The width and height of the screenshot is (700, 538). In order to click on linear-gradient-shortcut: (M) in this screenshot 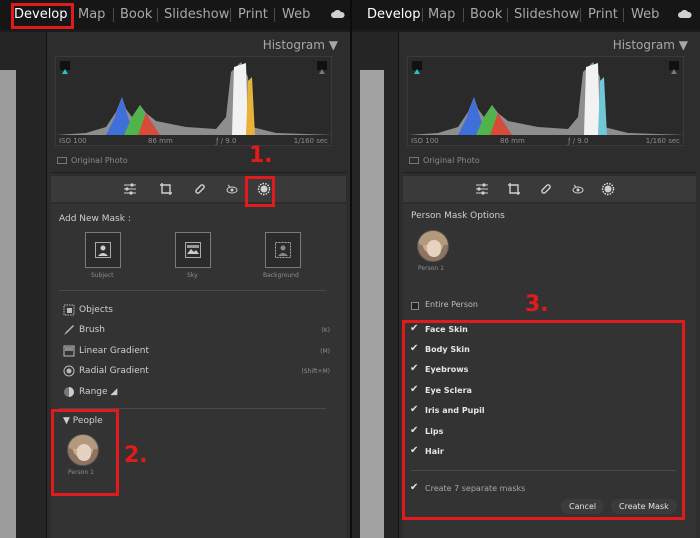, I will do `click(325, 351)`.